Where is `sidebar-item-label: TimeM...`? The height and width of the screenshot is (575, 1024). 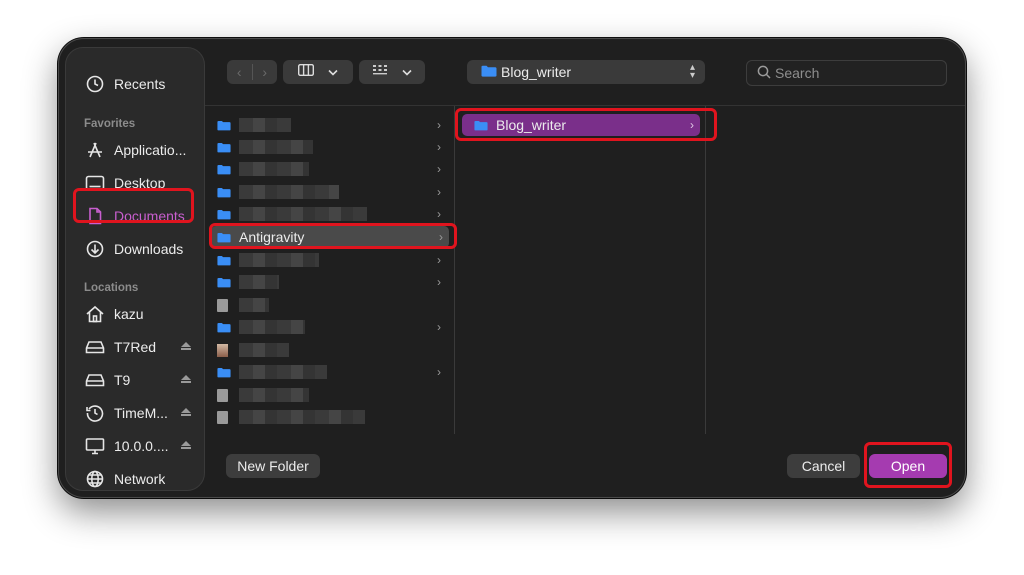
sidebar-item-label: TimeM... is located at coordinates (141, 413).